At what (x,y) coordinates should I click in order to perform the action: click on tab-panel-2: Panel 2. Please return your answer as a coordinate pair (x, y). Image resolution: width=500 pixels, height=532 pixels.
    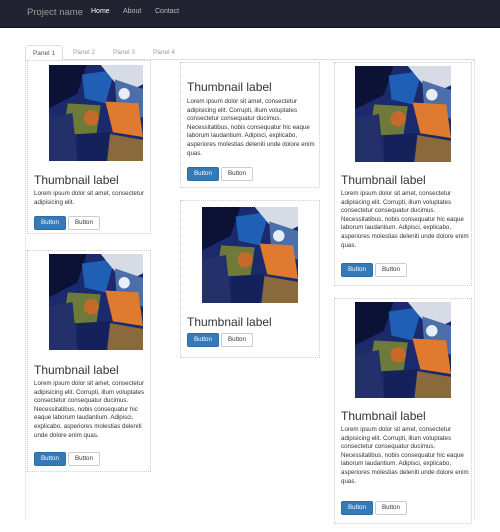
    Looking at the image, I should click on (84, 52).